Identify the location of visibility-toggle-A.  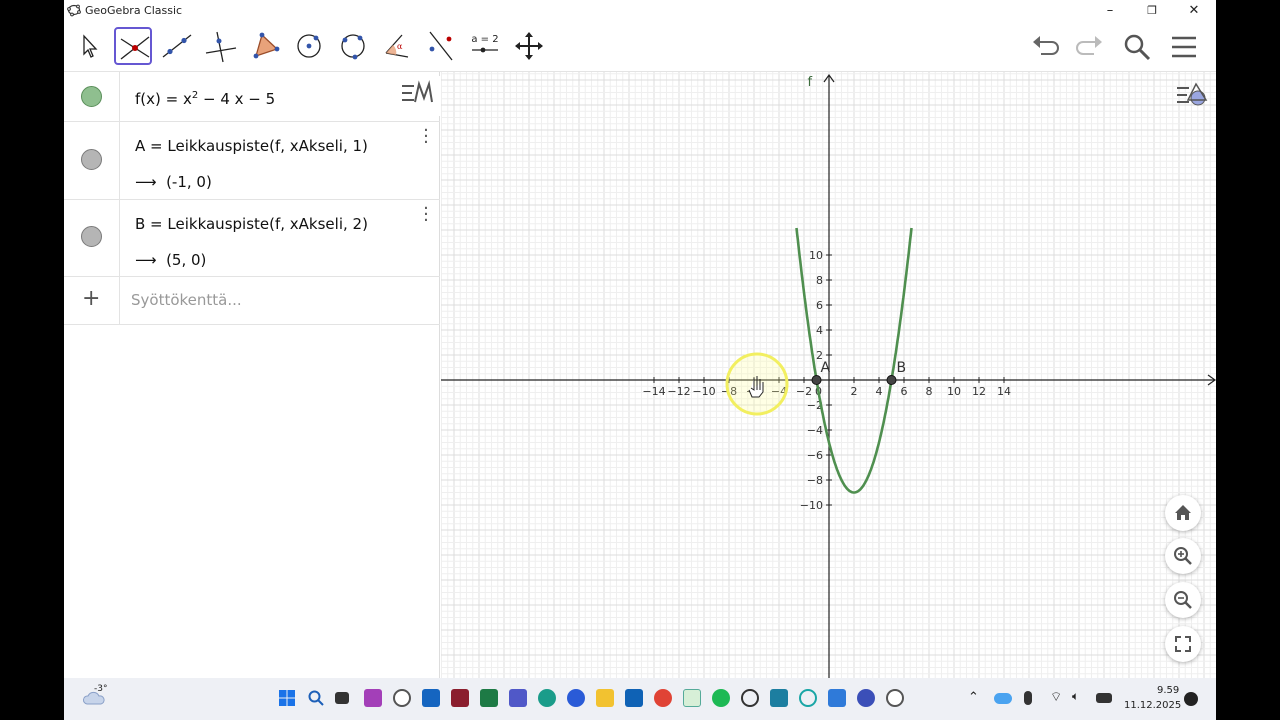
(91, 159).